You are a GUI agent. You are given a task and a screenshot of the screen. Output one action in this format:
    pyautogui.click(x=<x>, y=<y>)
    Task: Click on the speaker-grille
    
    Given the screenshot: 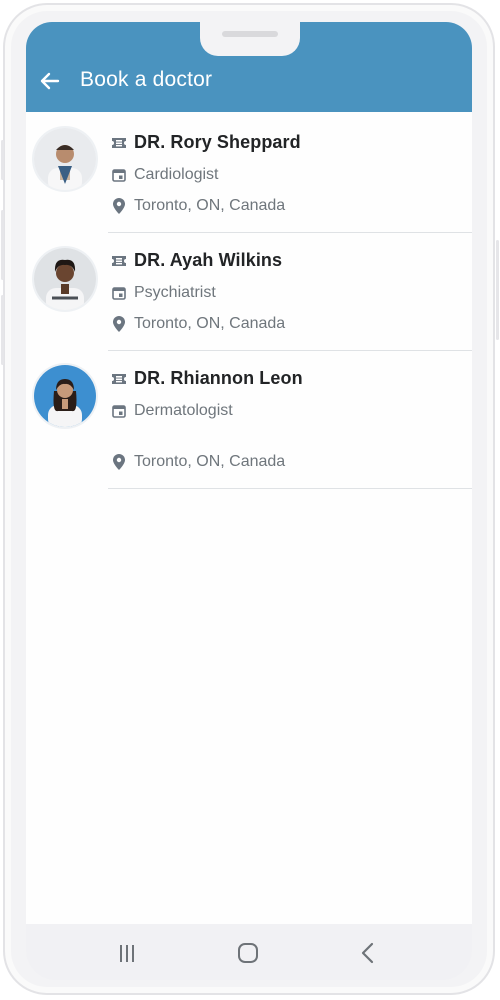 What is the action you would take?
    pyautogui.click(x=250, y=34)
    